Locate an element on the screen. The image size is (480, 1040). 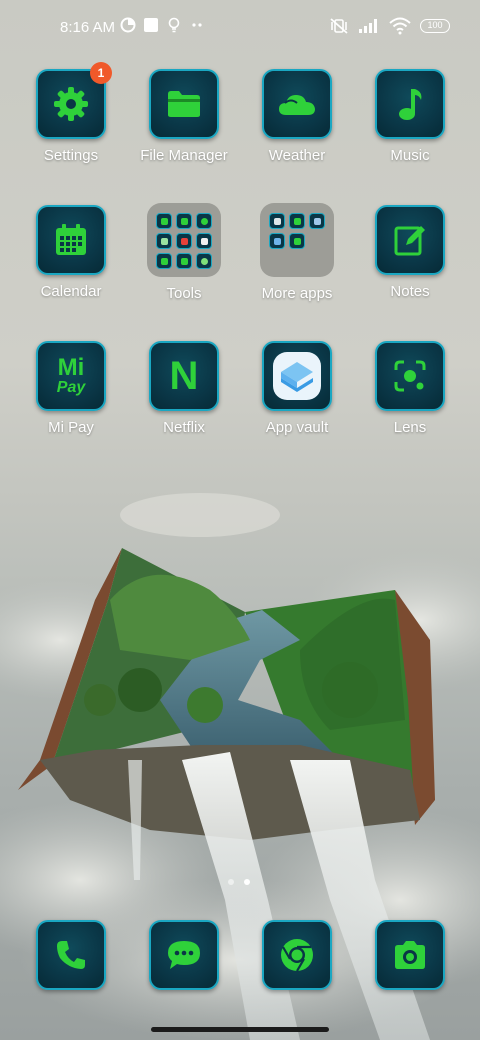
wifi-icon is located at coordinates (400, 26).